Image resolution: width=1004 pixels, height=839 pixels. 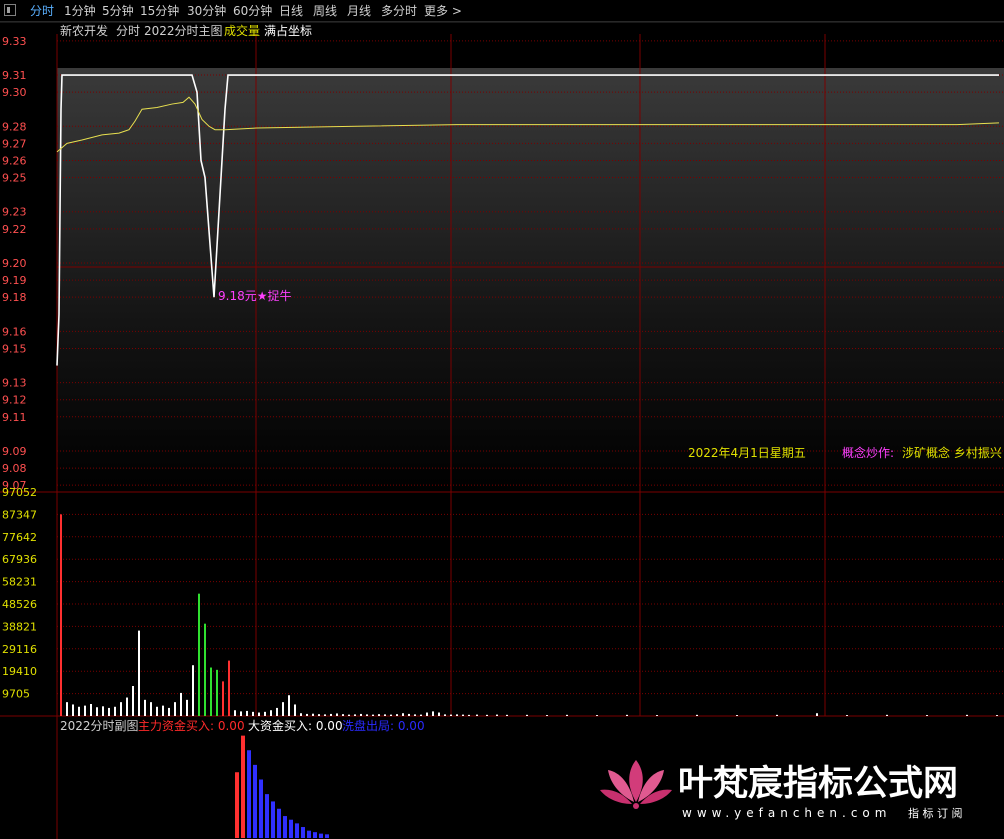 What do you see at coordinates (19, 492) in the screenshot?
I see `vol-tick-0: 97052` at bounding box center [19, 492].